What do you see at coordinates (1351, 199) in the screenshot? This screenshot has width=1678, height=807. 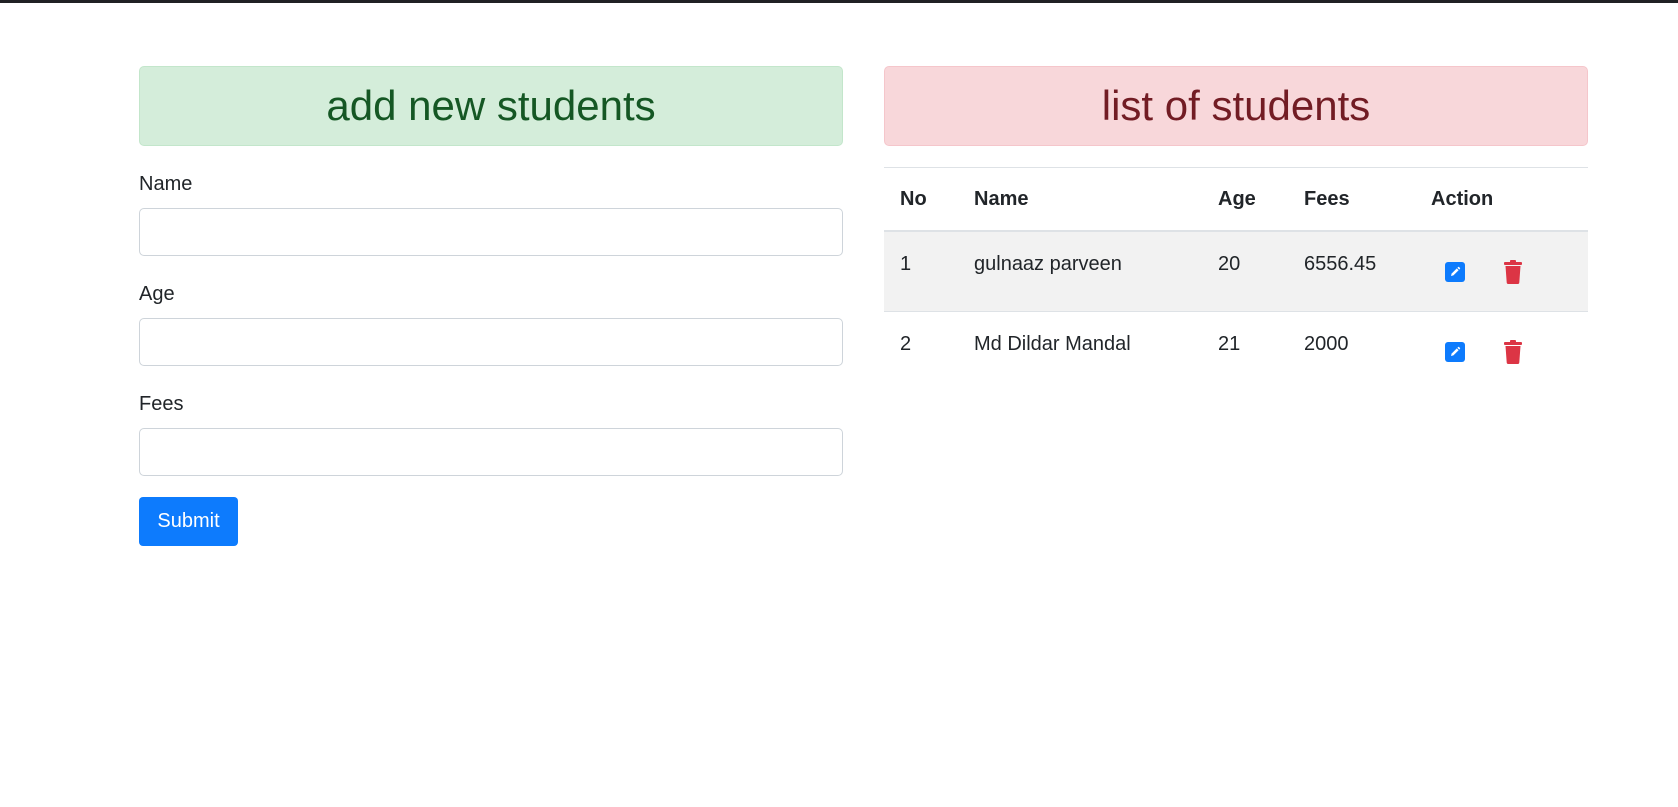 I see `column-header-fees: Fees` at bounding box center [1351, 199].